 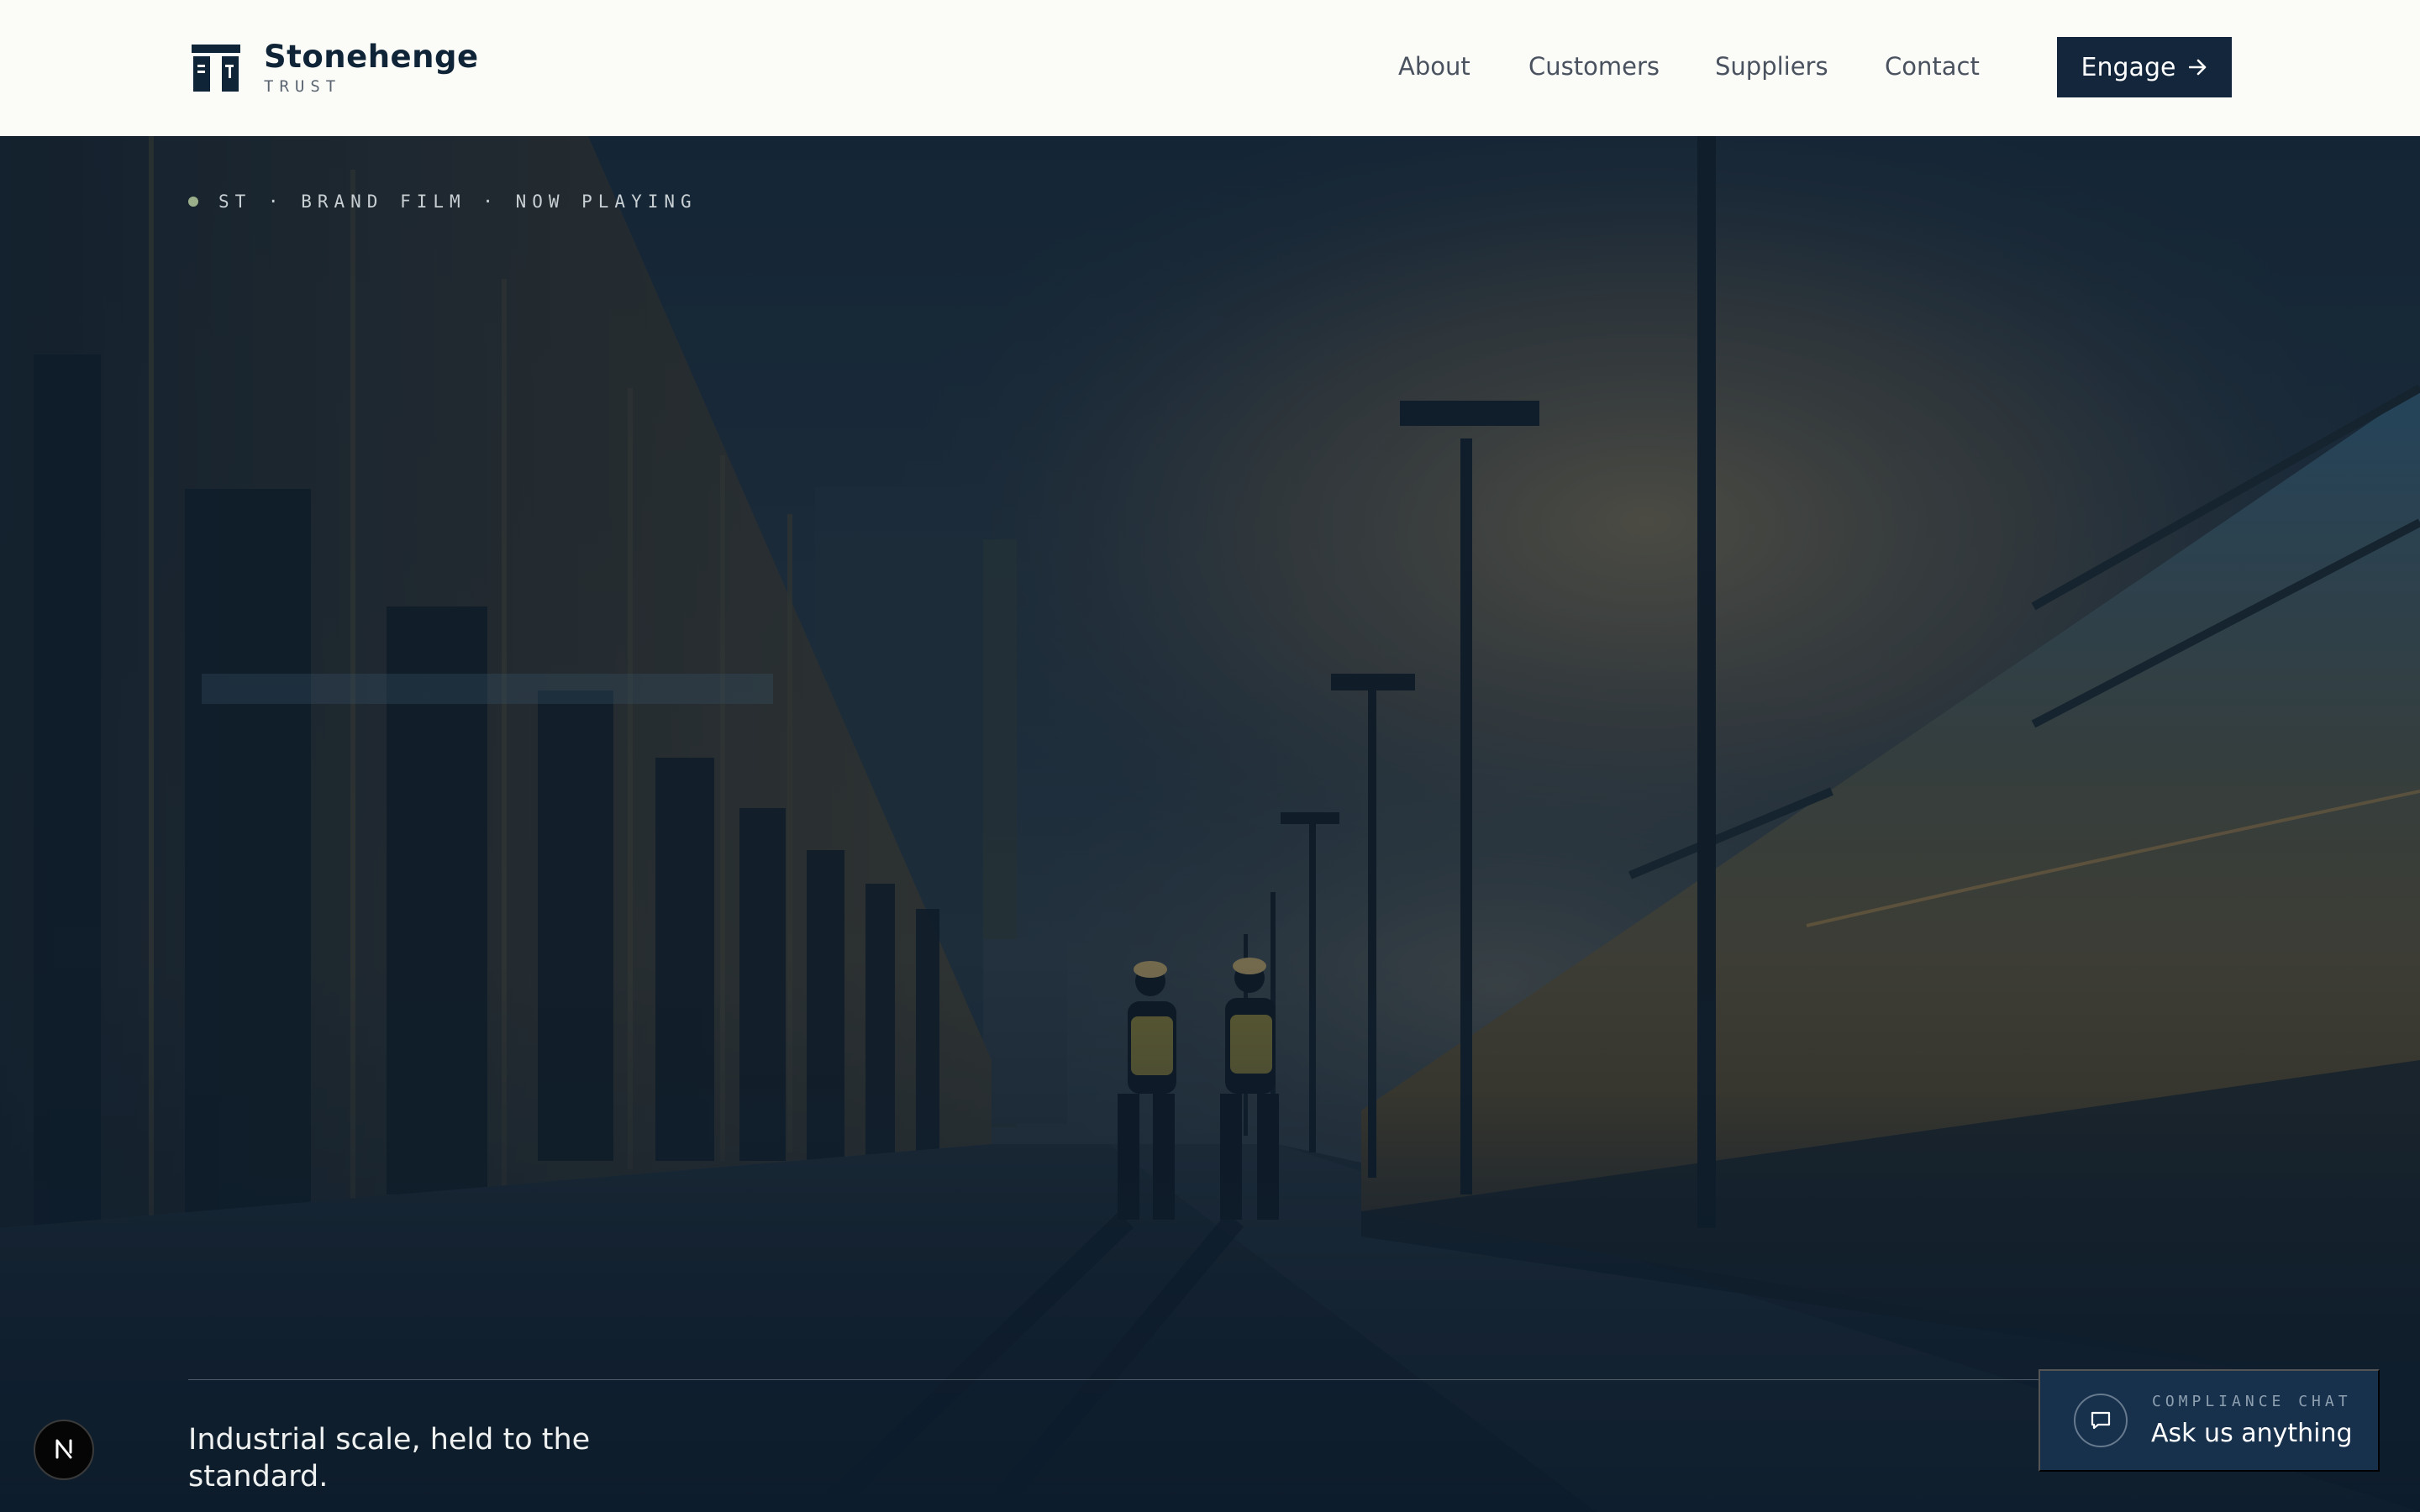 I want to click on eyebrow-text: ST · BRAND FILM · NOW PLAYING, so click(x=457, y=202).